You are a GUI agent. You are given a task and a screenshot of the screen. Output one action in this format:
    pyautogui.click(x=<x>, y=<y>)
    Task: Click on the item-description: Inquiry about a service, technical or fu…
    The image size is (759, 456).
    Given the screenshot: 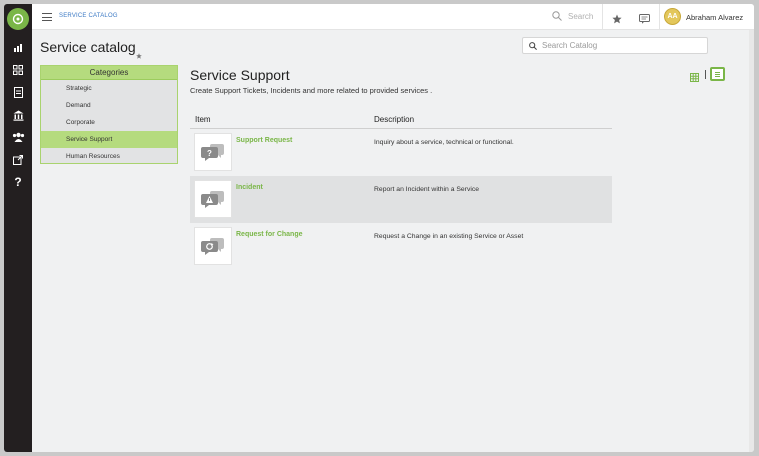 What is the action you would take?
    pyautogui.click(x=444, y=142)
    